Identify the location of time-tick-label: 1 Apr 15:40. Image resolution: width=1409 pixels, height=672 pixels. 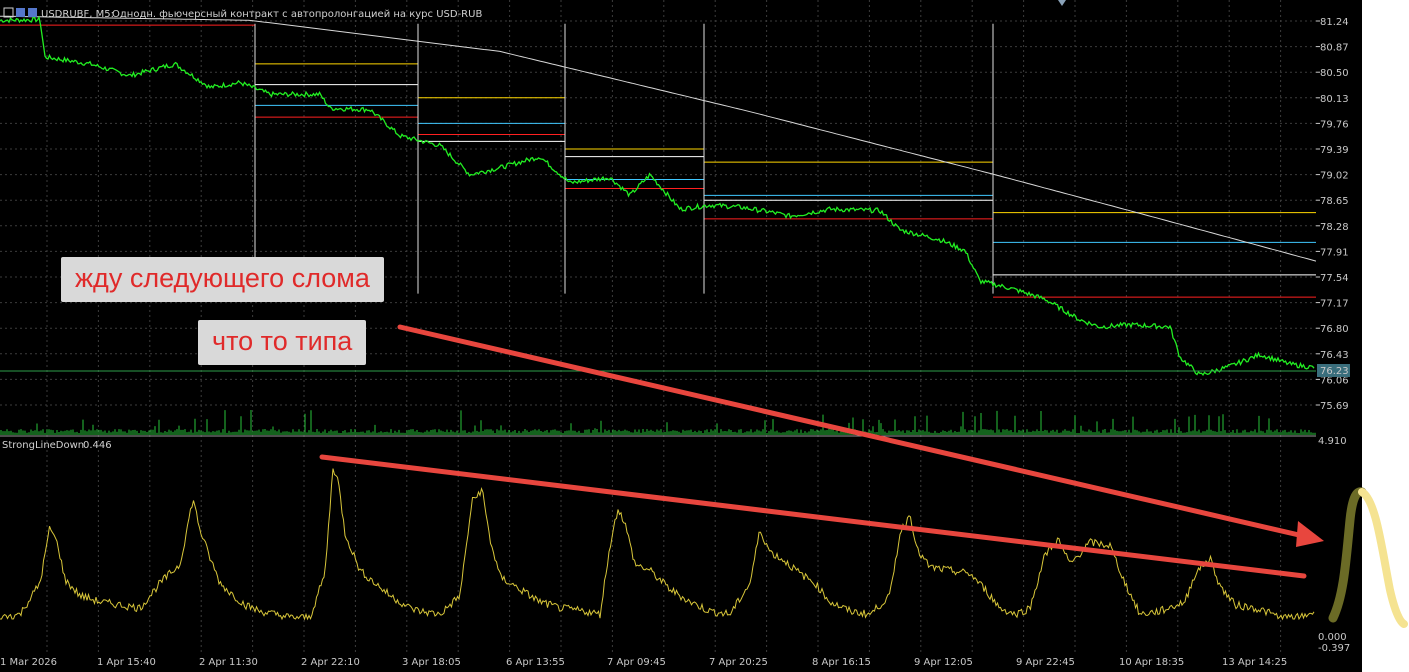
(126, 662).